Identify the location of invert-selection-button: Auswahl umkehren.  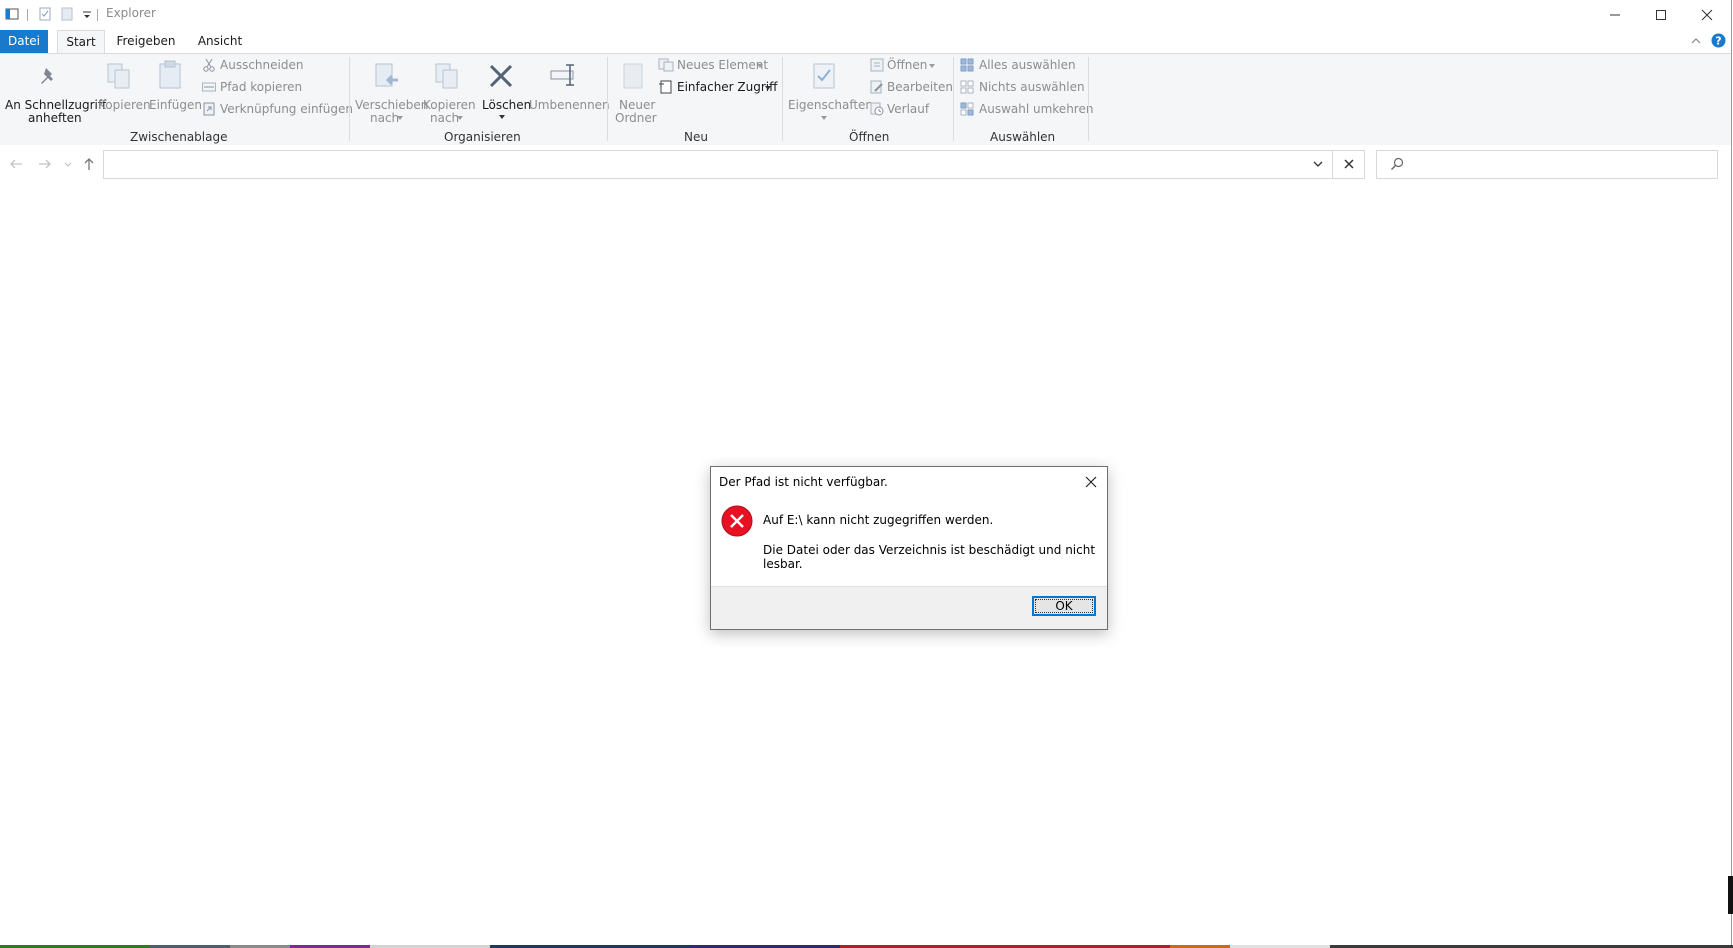
(1026, 110).